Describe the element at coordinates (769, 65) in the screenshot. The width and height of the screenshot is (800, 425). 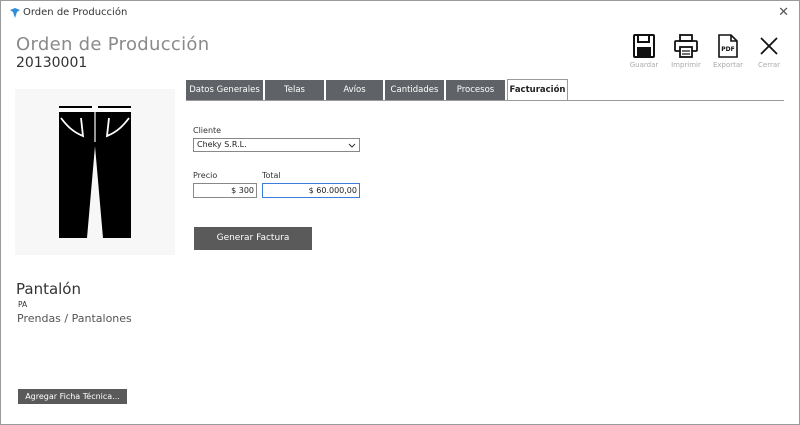
I see `close-label: Cerrar` at that location.